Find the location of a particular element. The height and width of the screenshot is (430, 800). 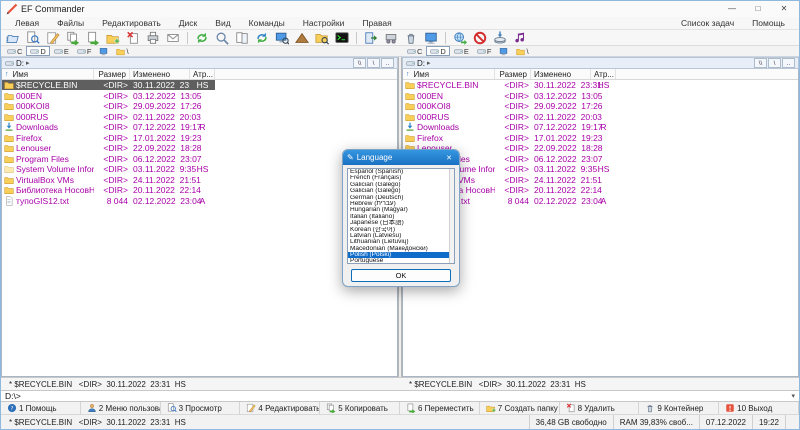

menu-item: Диск is located at coordinates (188, 23).